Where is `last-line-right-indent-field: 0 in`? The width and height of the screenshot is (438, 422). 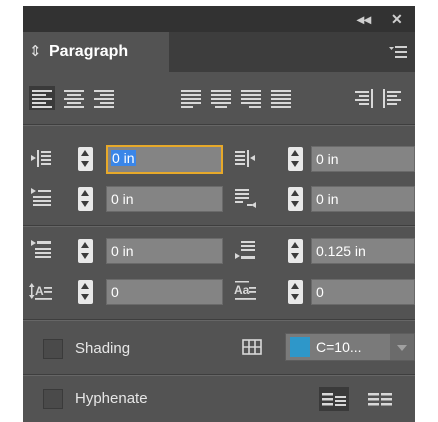
last-line-right-indent-field: 0 in is located at coordinates (363, 199).